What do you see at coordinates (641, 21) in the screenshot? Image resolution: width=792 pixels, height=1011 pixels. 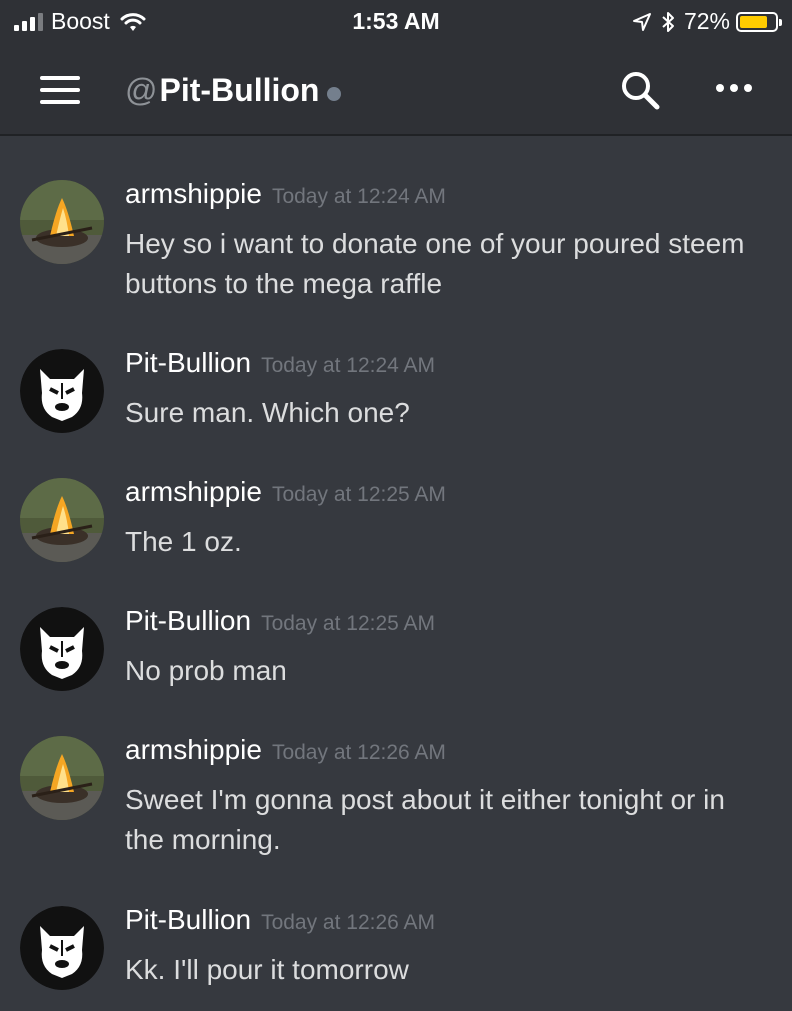 I see `location-arrow-icon` at bounding box center [641, 21].